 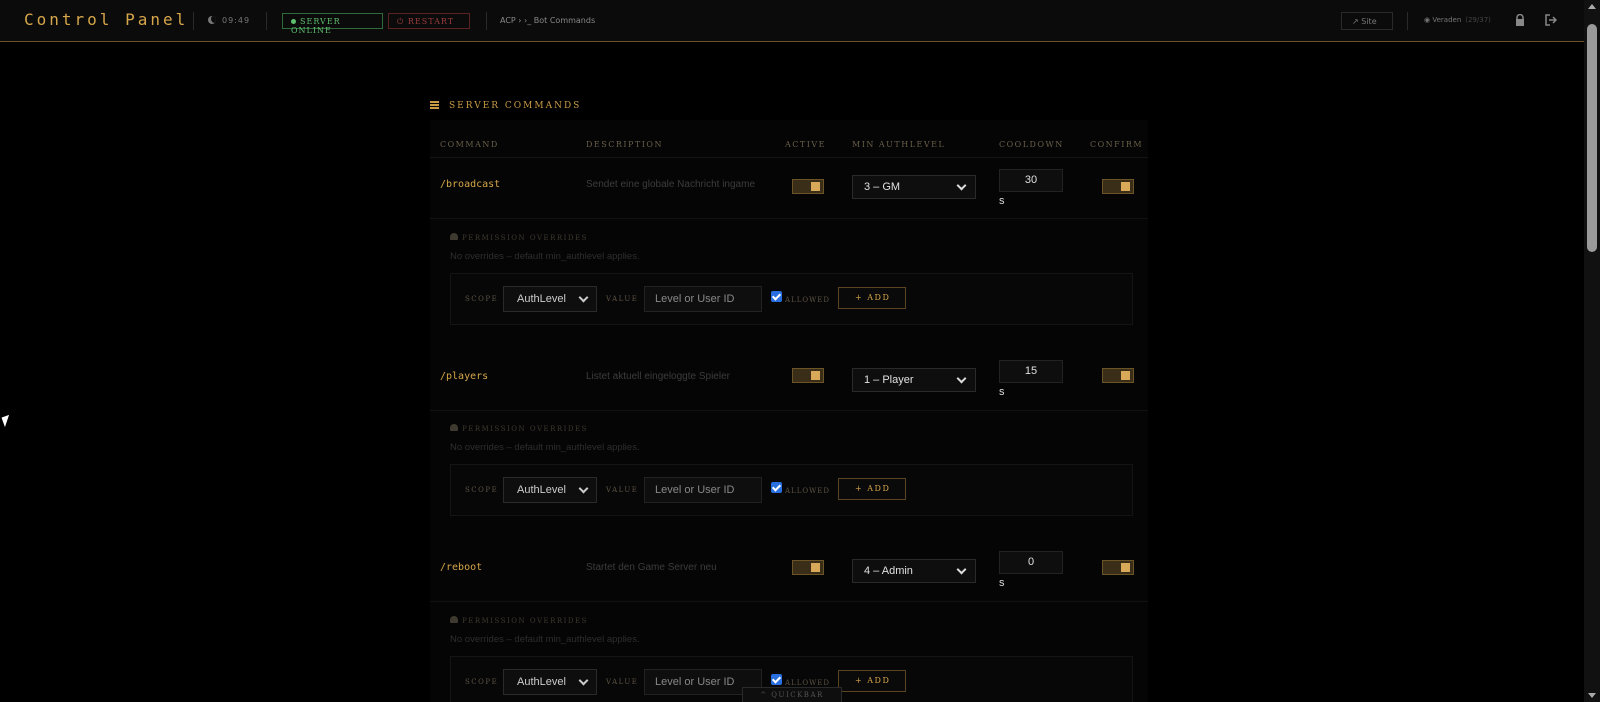 I want to click on column-header-active: ACTIVE, so click(x=806, y=144).